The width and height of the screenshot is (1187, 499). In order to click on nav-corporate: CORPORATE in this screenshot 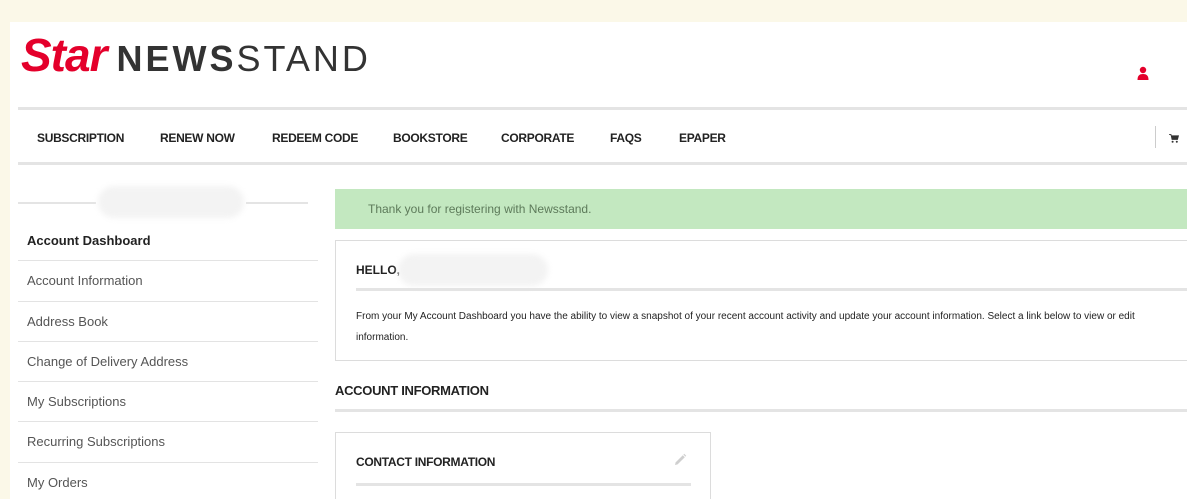, I will do `click(537, 138)`.